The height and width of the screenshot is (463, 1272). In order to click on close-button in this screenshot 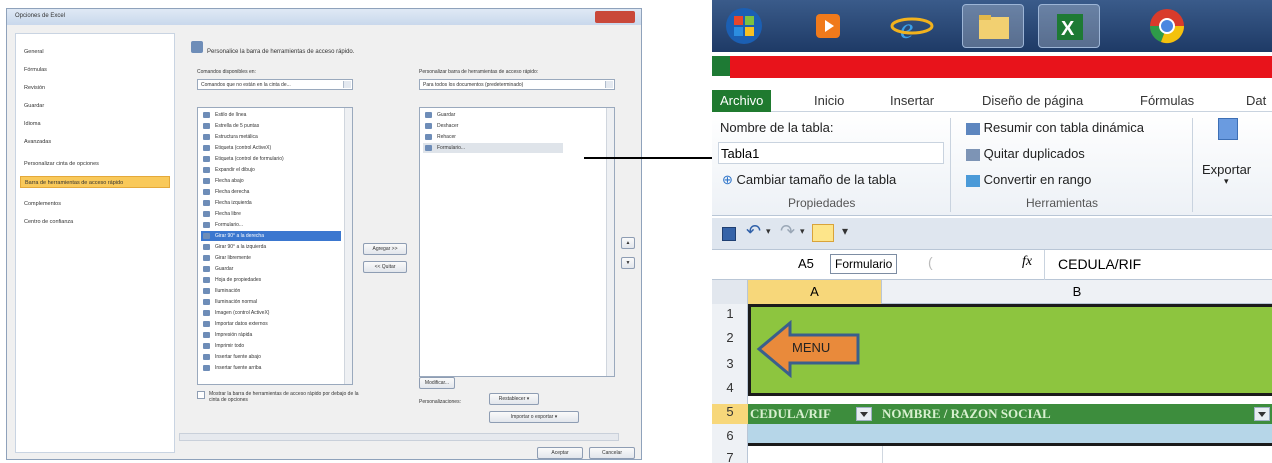, I will do `click(615, 17)`.